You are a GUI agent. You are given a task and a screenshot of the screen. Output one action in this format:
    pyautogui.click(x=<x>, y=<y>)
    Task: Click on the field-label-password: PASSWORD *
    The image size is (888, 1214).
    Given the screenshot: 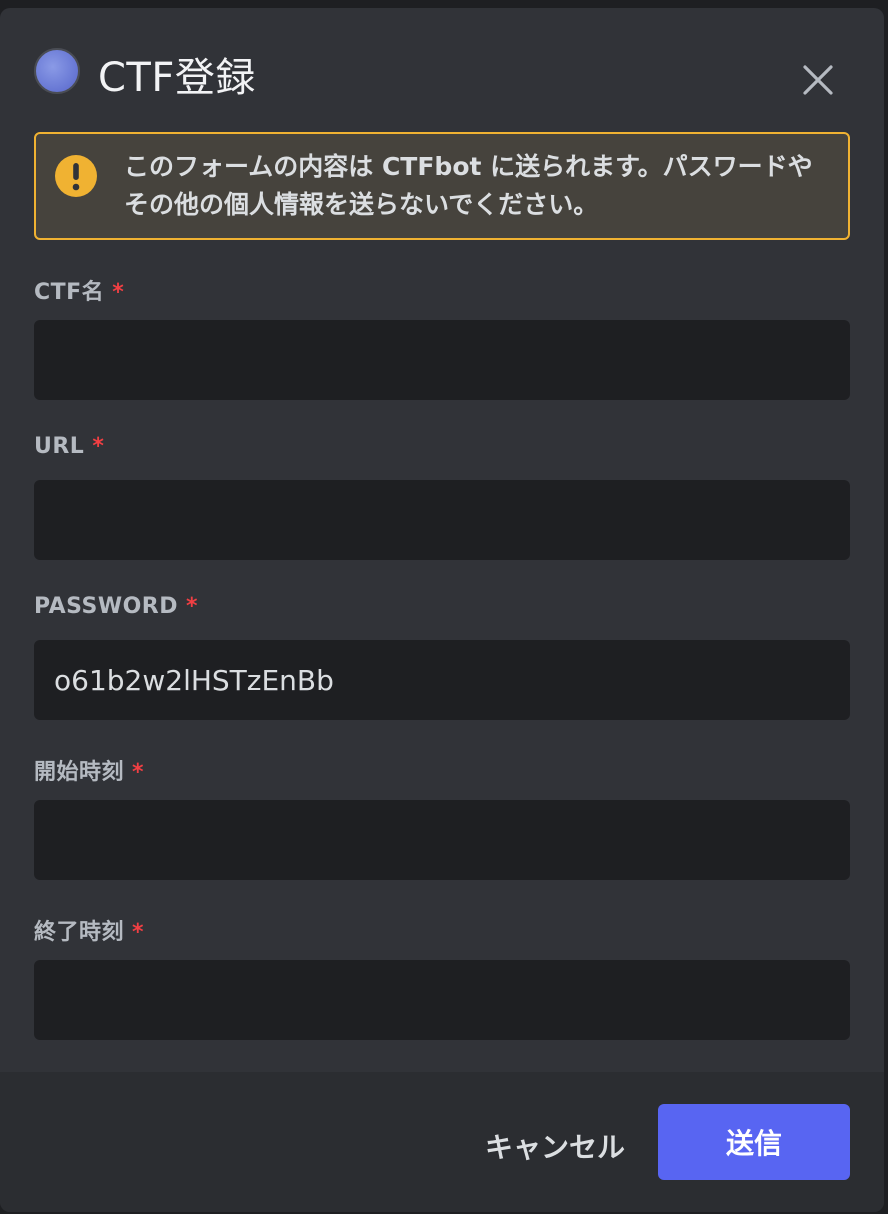 What is the action you would take?
    pyautogui.click(x=116, y=606)
    